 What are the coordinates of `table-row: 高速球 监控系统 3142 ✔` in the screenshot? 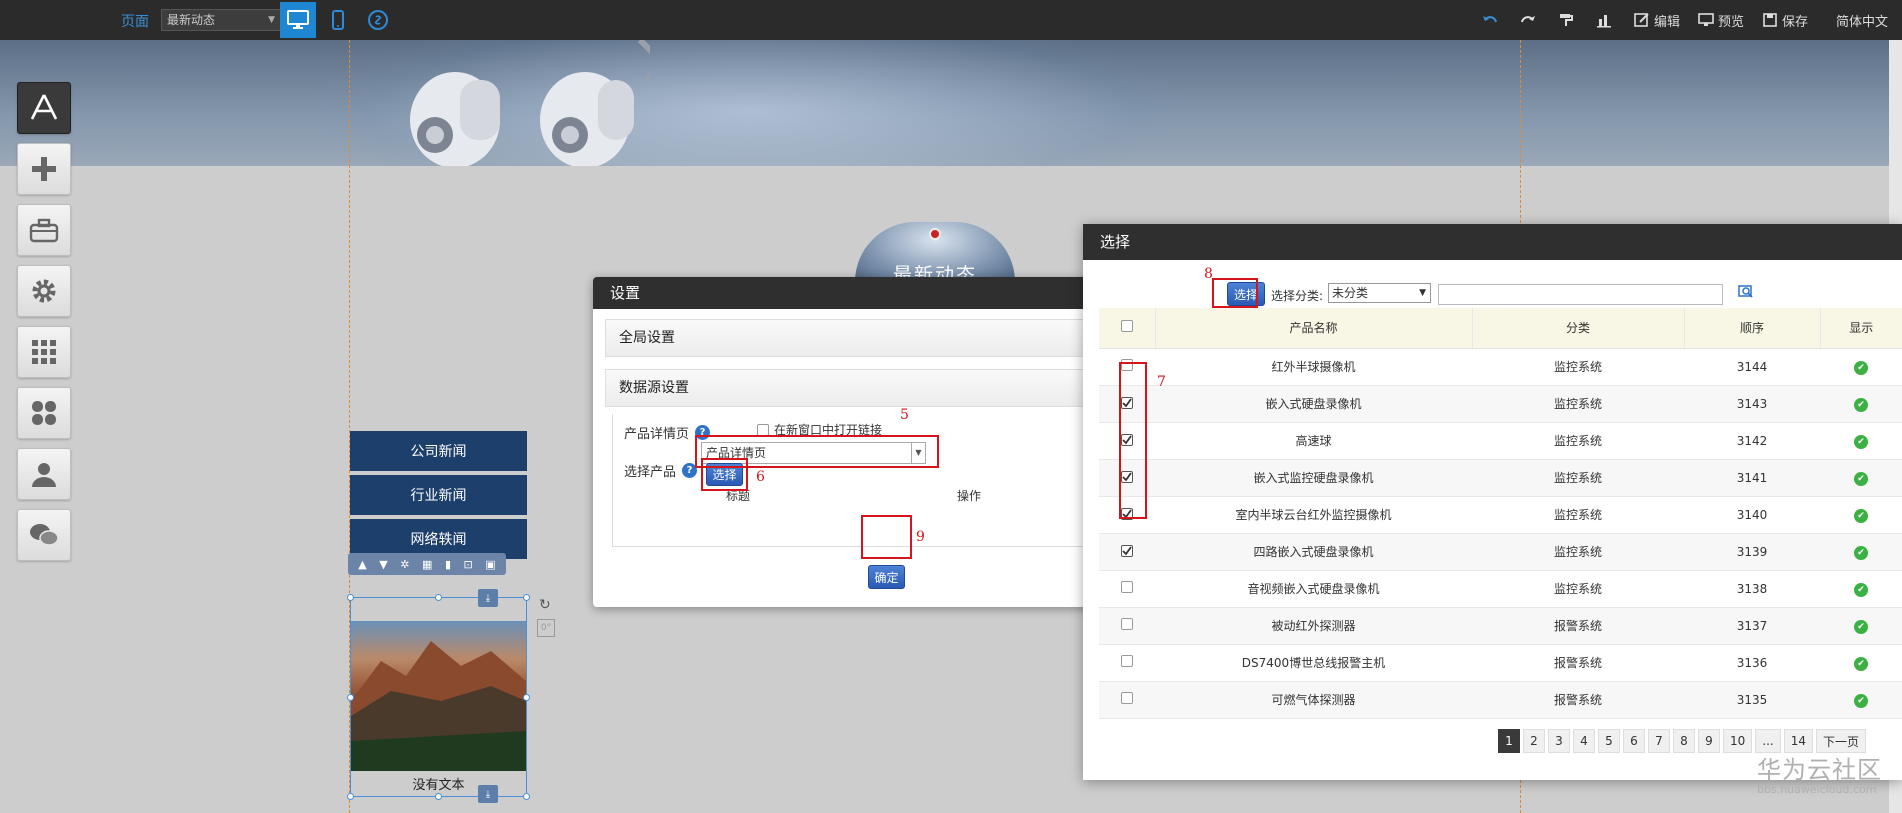 It's located at (1500, 441).